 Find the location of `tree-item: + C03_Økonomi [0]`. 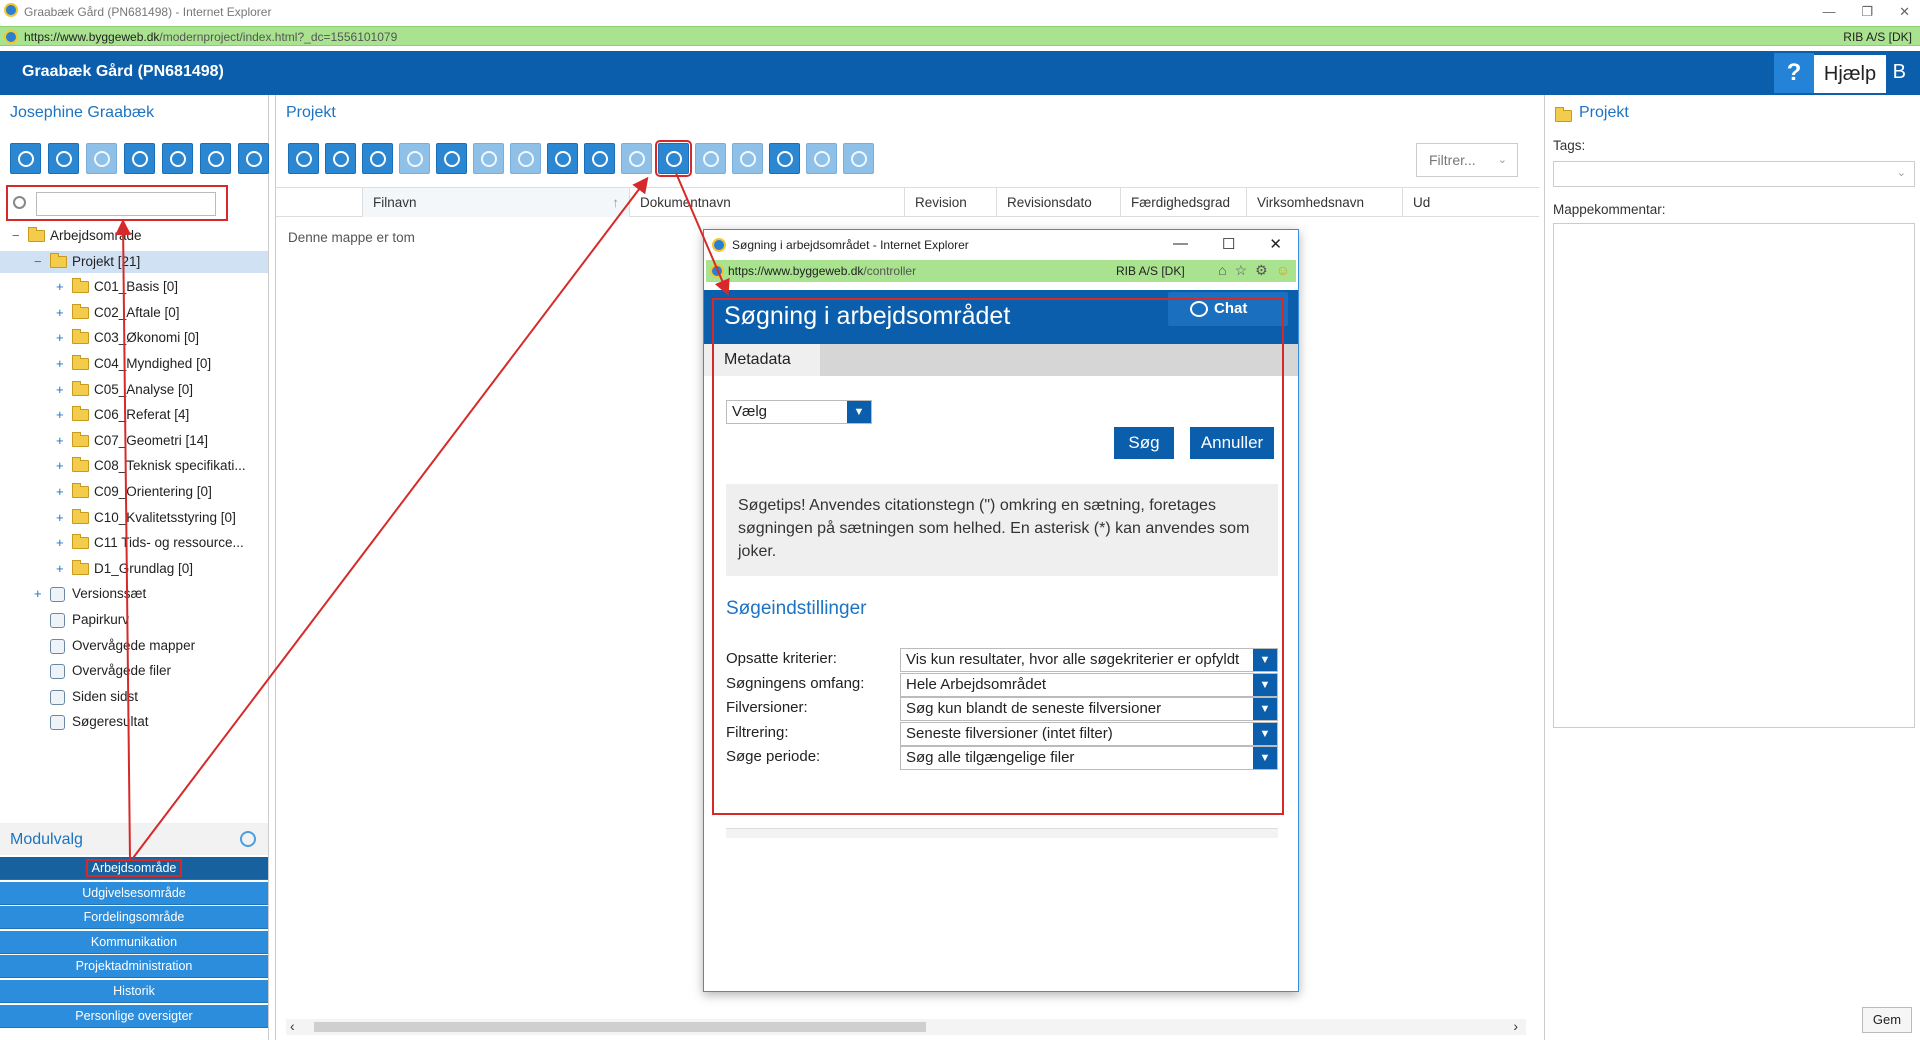

tree-item: + C03_Økonomi [0] is located at coordinates (134, 338).